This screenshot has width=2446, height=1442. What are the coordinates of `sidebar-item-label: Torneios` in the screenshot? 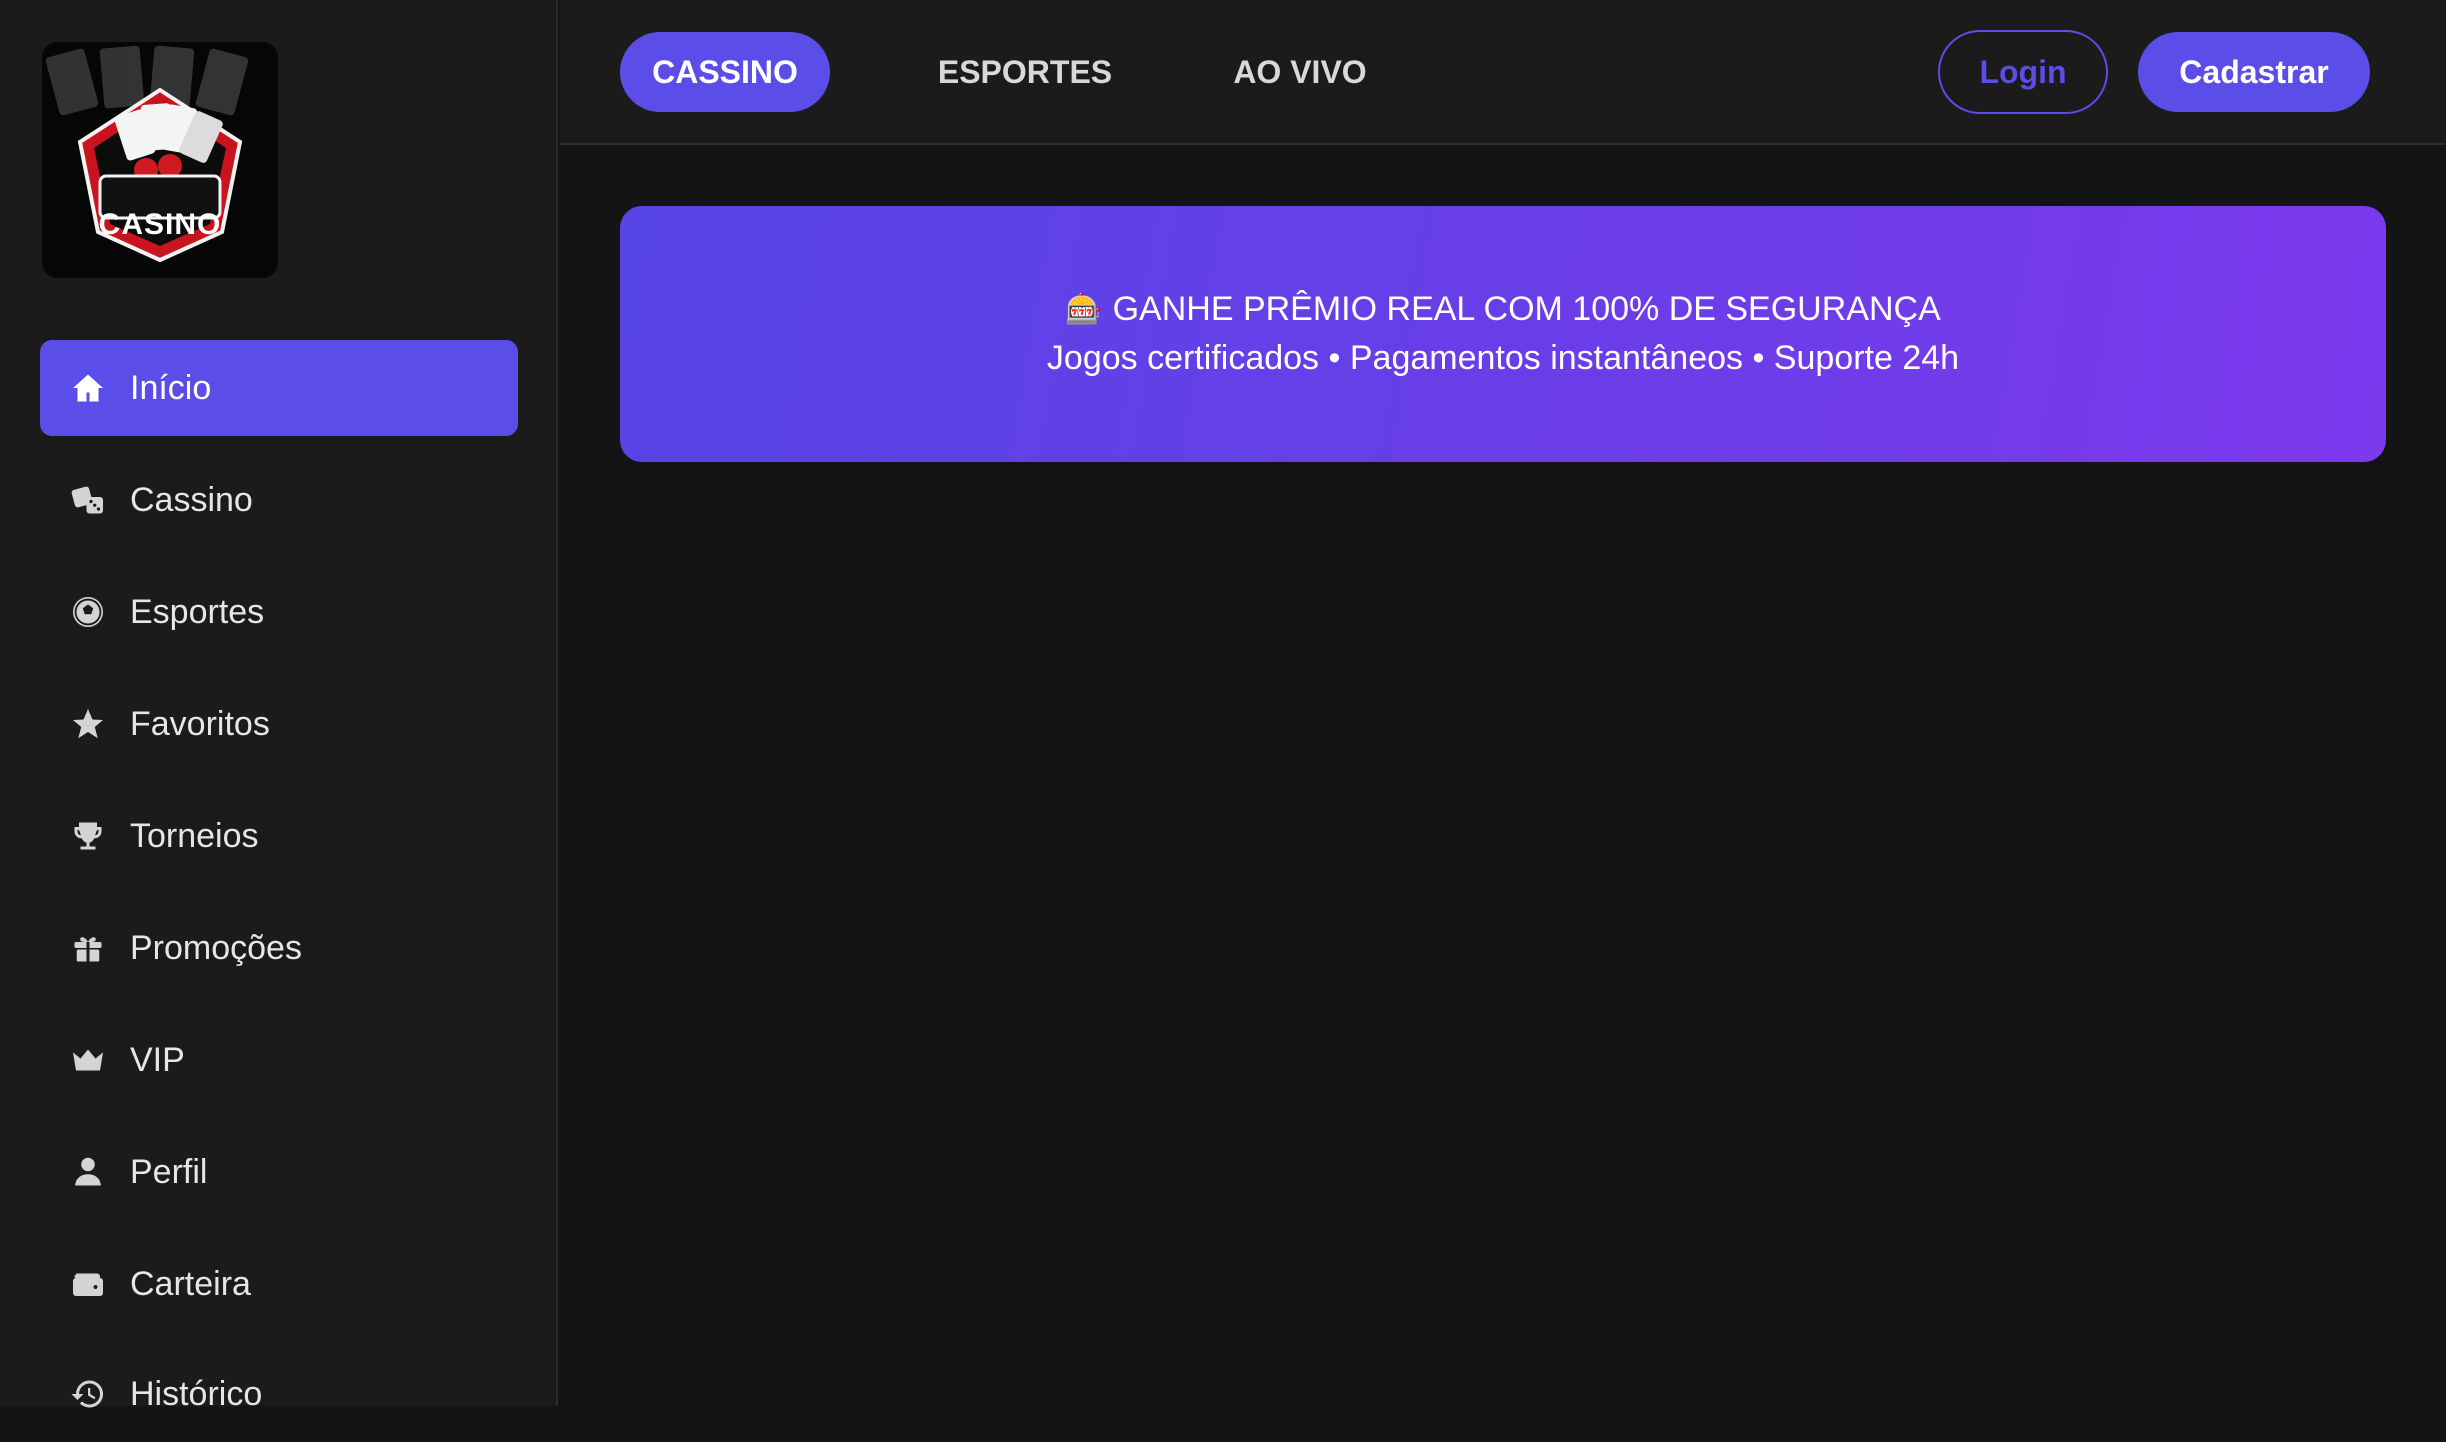 It's located at (194, 835).